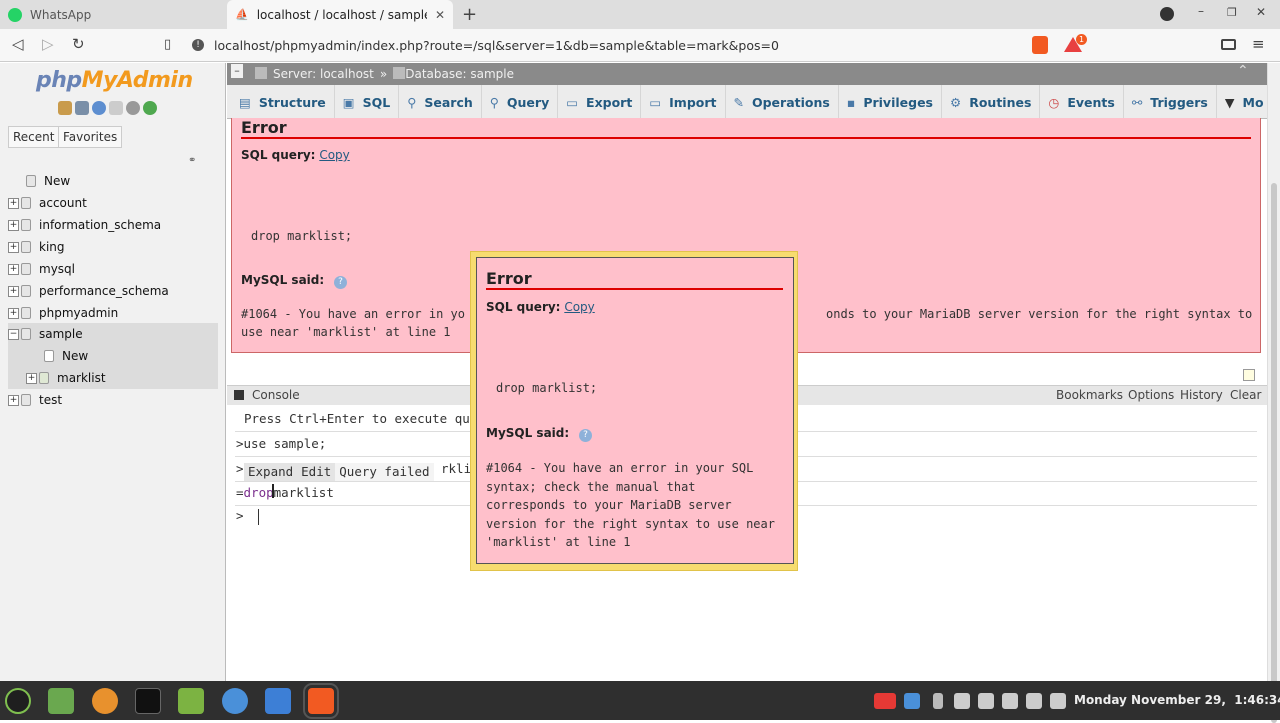 Image resolution: width=1280 pixels, height=723 pixels. What do you see at coordinates (113, 378) in the screenshot?
I see `tree-item-marklist: + marklist` at bounding box center [113, 378].